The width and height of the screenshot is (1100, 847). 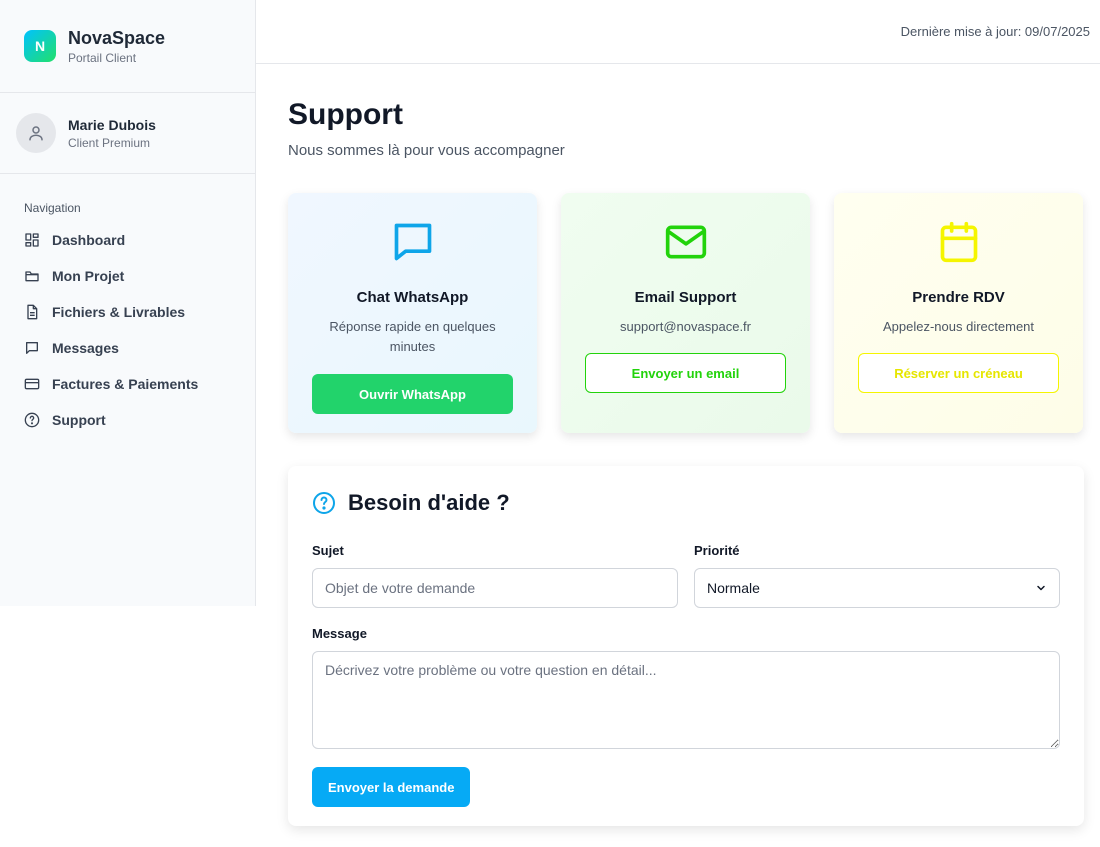 I want to click on message-icon, so click(x=32, y=348).